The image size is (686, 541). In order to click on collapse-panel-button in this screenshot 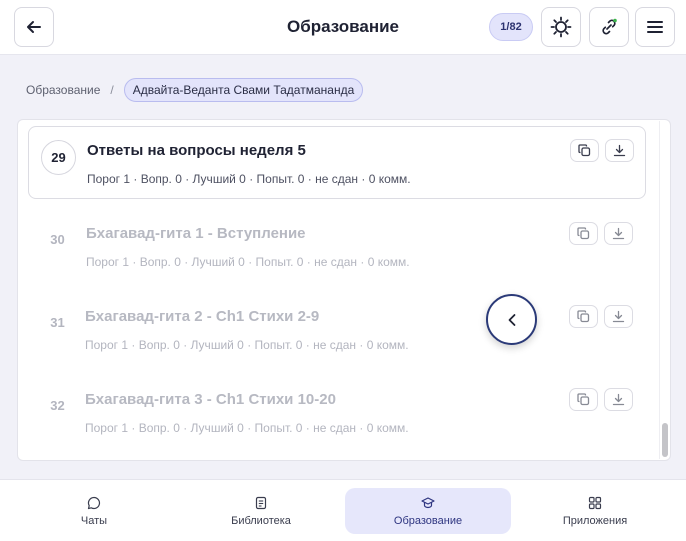, I will do `click(511, 319)`.